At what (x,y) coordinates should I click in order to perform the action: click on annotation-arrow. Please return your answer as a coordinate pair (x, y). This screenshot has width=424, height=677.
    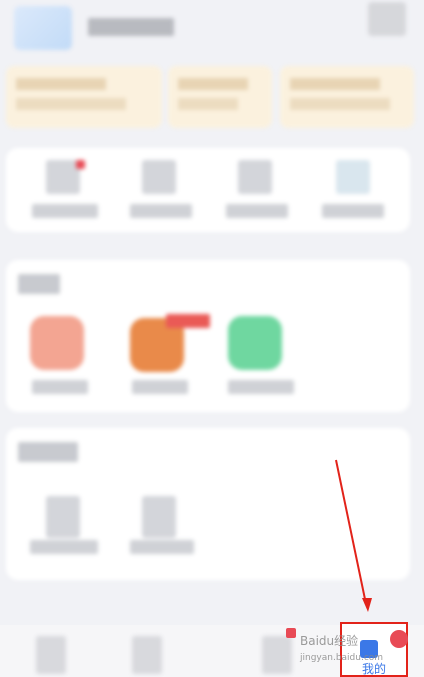
    Looking at the image, I should click on (353, 535).